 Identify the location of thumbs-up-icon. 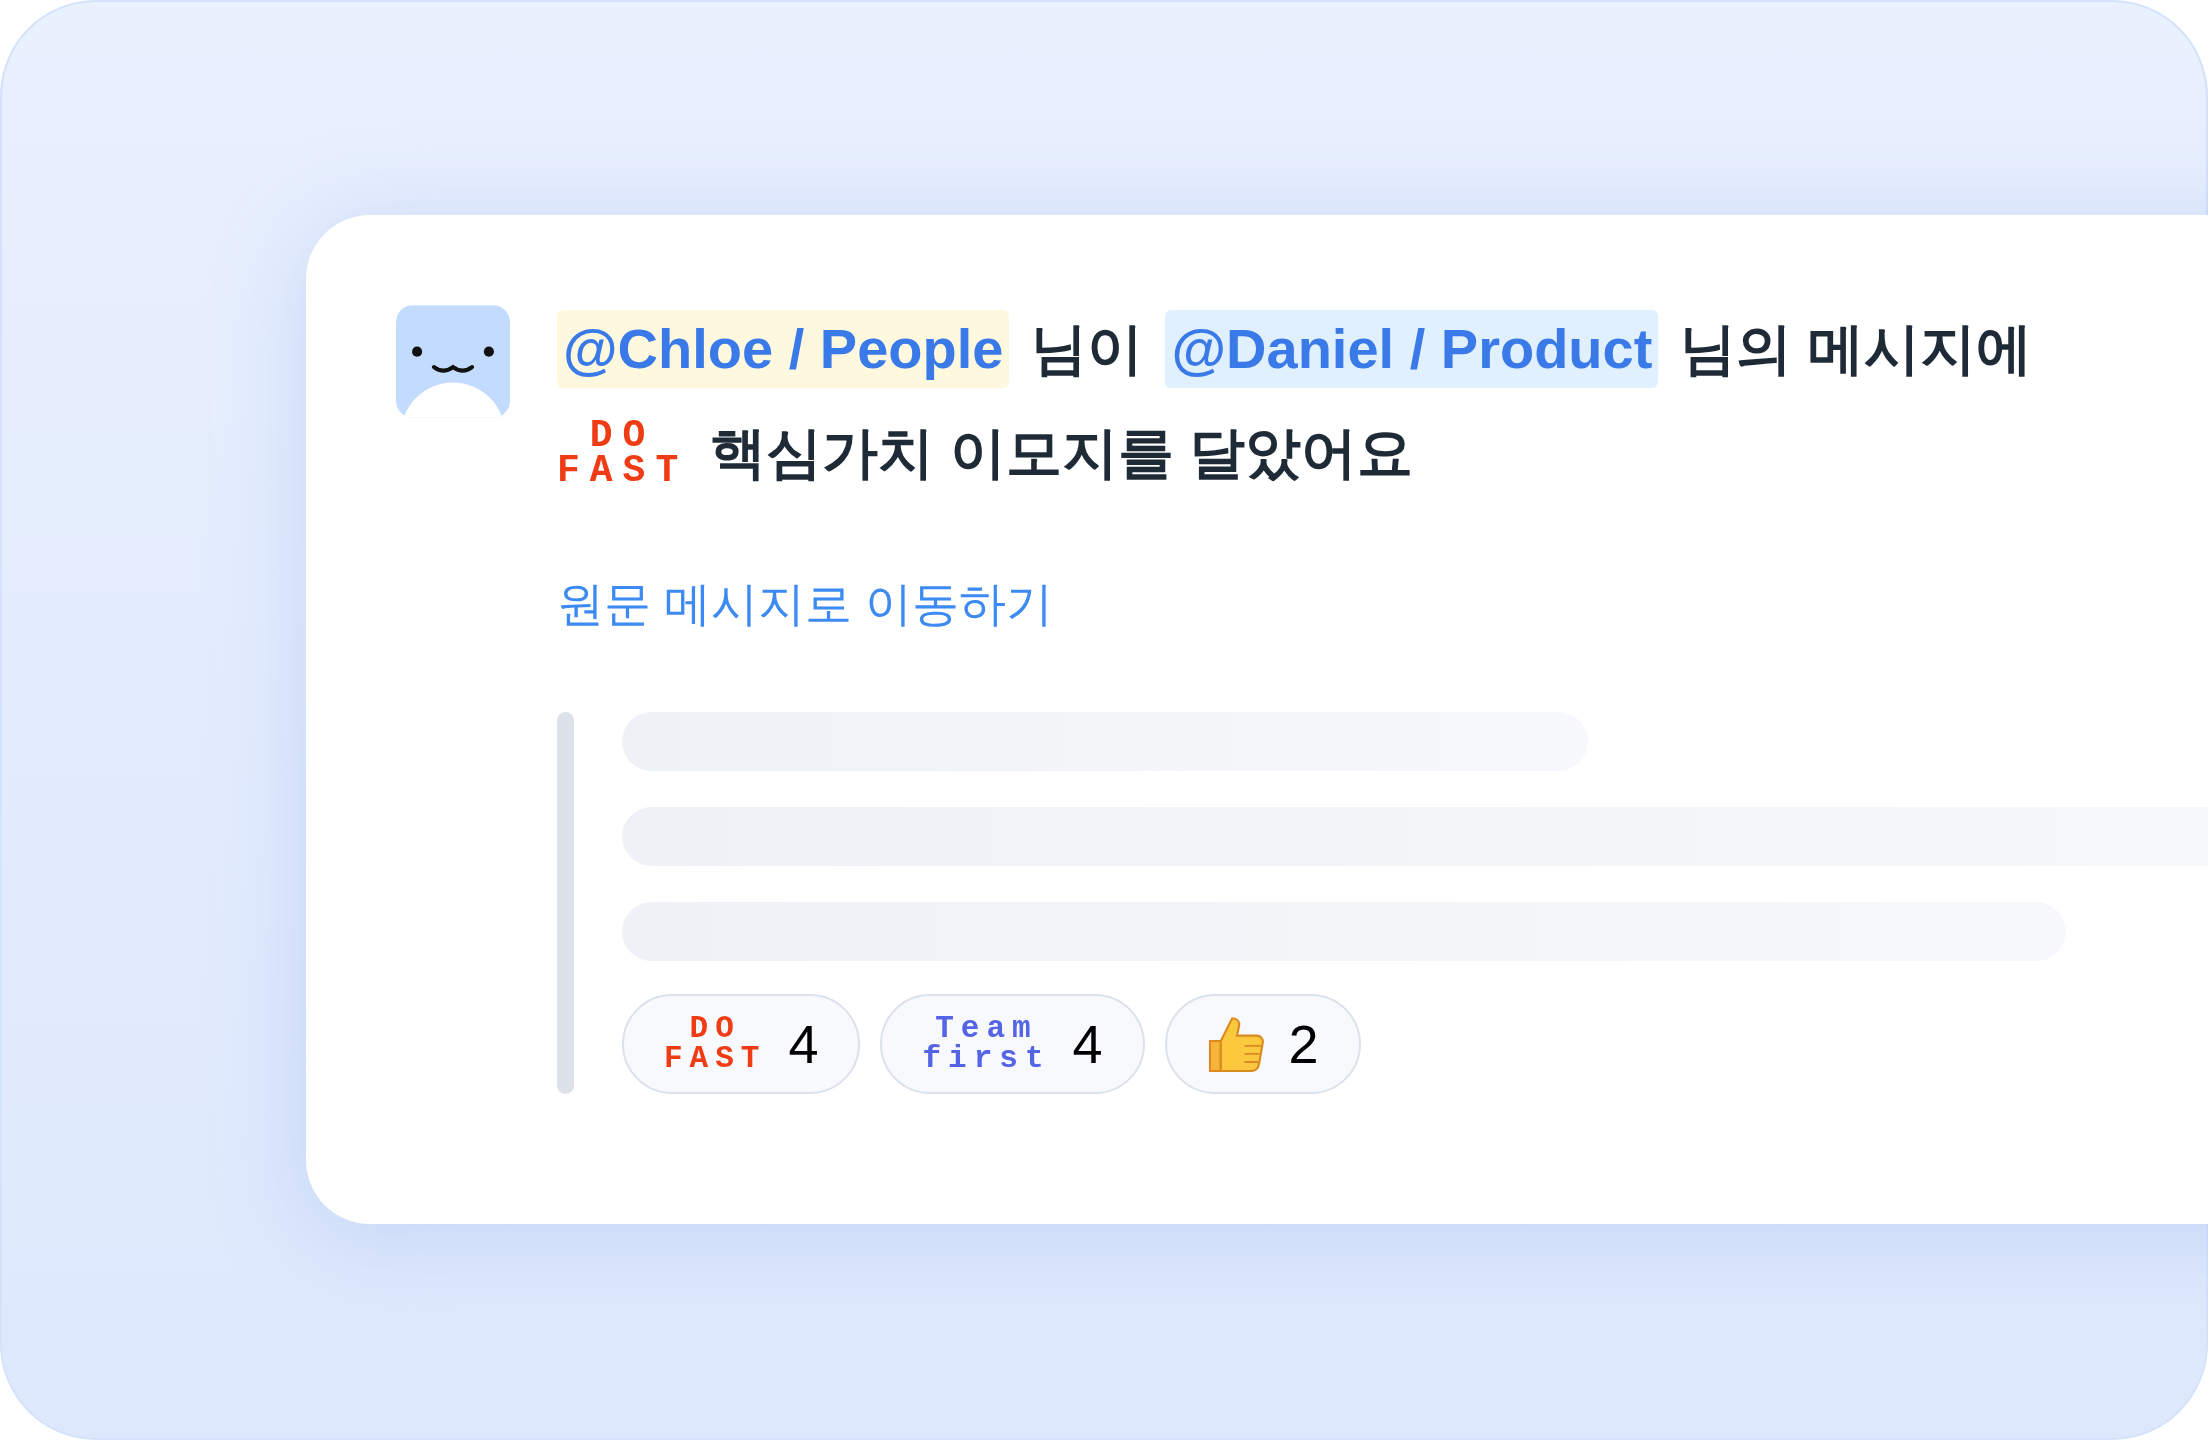
(1236, 1044).